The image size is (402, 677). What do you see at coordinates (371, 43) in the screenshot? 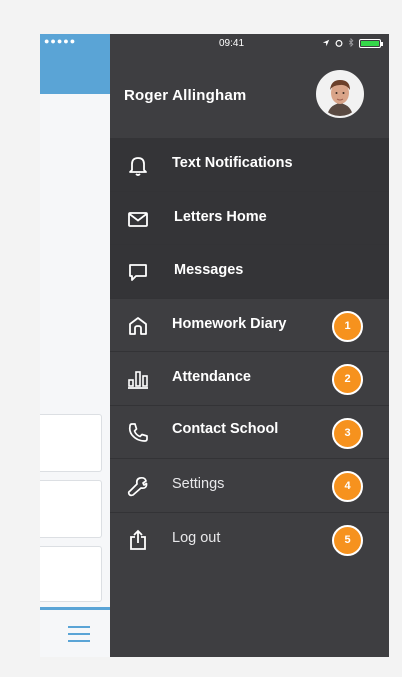
I see `battery-icon` at bounding box center [371, 43].